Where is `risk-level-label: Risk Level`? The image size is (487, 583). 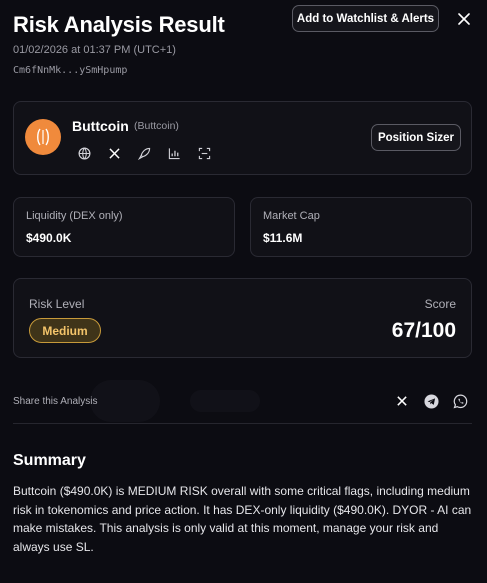 risk-level-label: Risk Level is located at coordinates (57, 304).